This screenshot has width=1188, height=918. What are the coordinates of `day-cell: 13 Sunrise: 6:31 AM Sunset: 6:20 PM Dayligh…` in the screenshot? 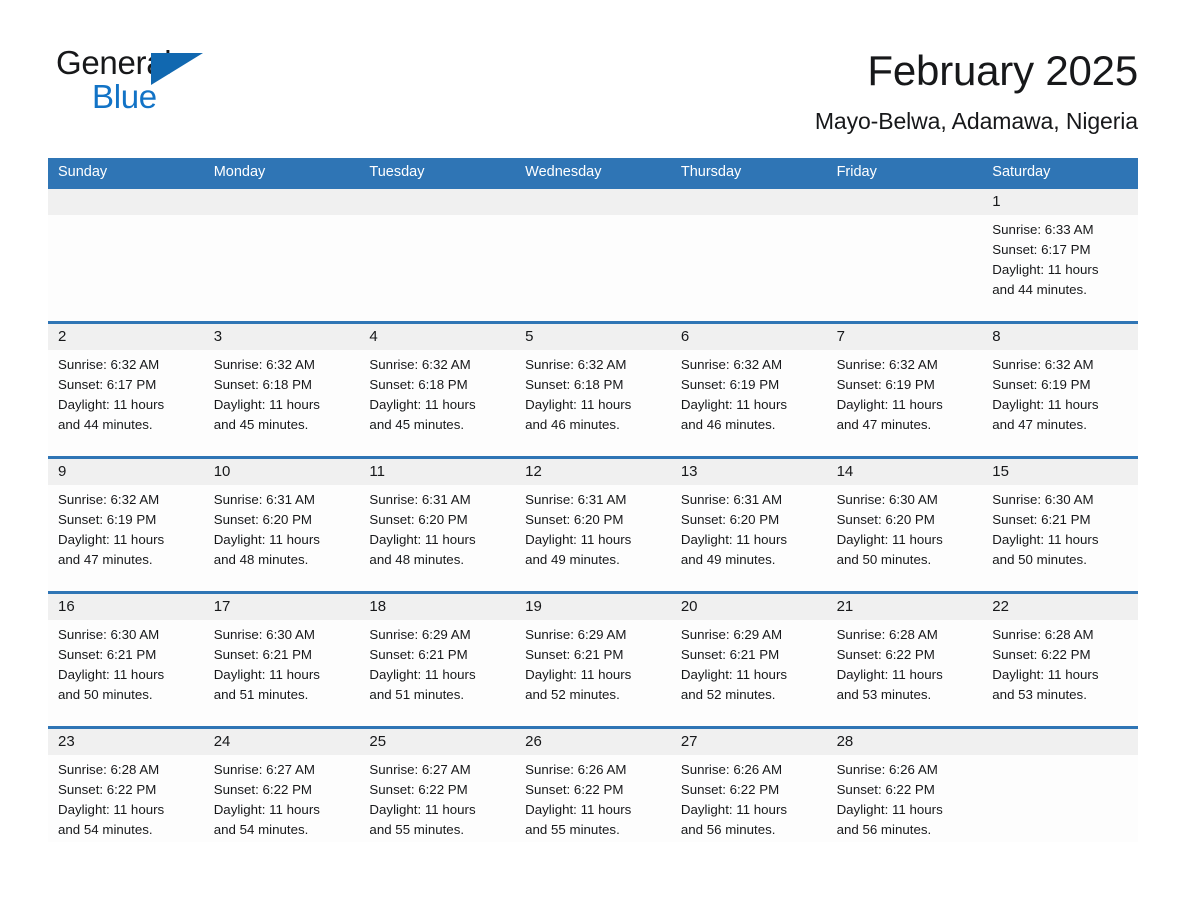 It's located at (748, 525).